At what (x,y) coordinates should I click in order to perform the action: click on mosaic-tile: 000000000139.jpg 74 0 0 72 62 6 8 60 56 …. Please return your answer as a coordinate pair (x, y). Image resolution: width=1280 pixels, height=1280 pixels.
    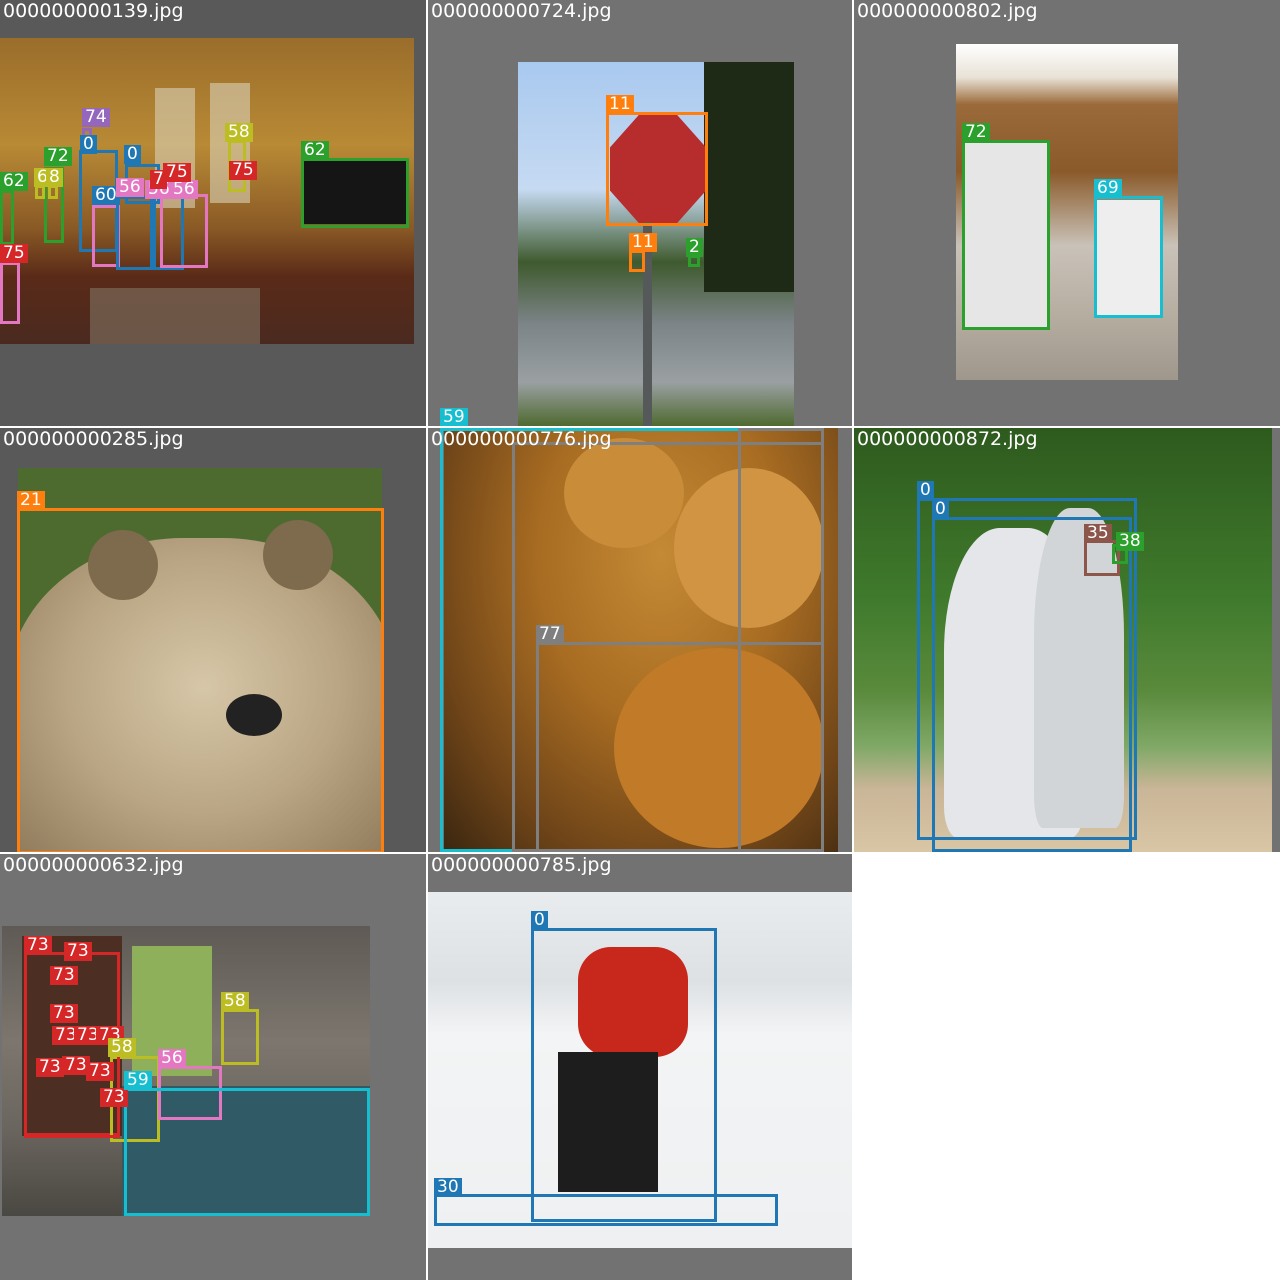
    Looking at the image, I should click on (213, 213).